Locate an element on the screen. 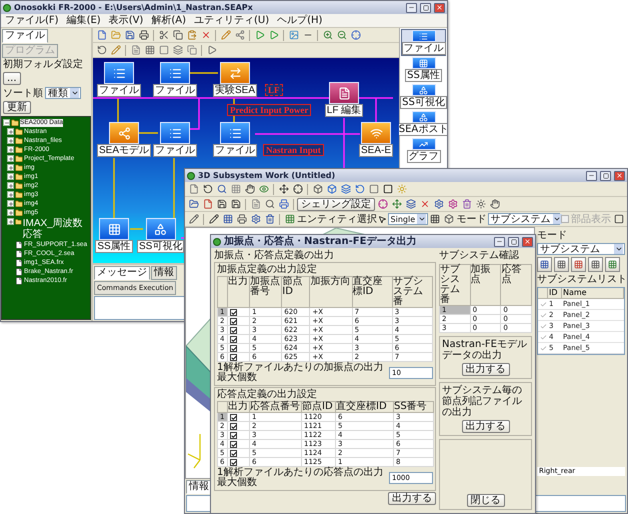  menu-item: 編集(E) is located at coordinates (83, 20).